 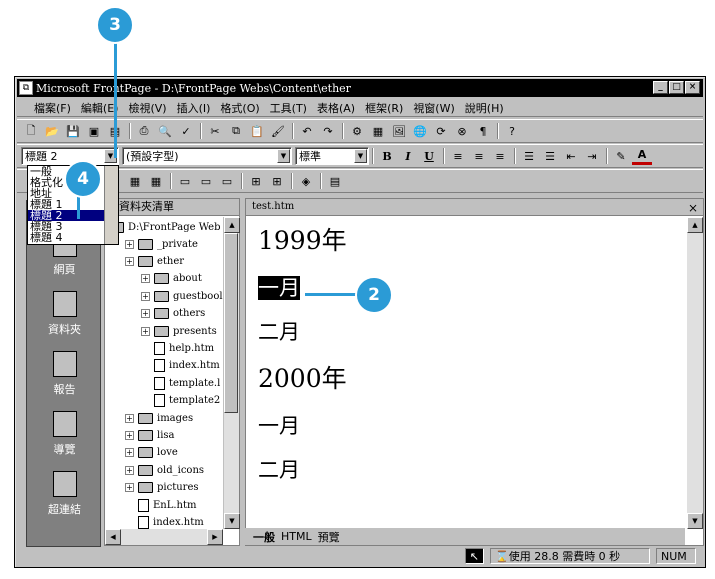 What do you see at coordinates (288, 108) in the screenshot?
I see `menu-tools: 工具(T)` at bounding box center [288, 108].